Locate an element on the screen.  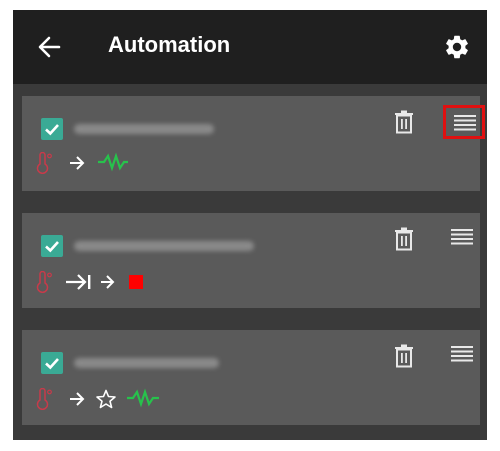
page-title: Automation is located at coordinates (169, 44).